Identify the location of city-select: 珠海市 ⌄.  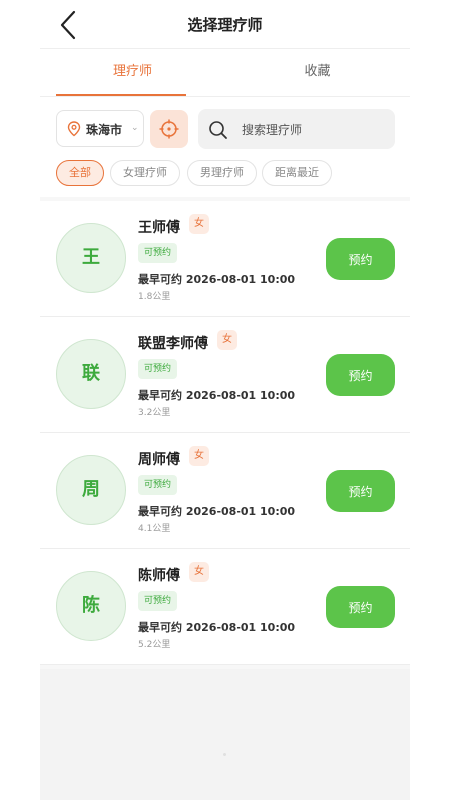
(100, 128).